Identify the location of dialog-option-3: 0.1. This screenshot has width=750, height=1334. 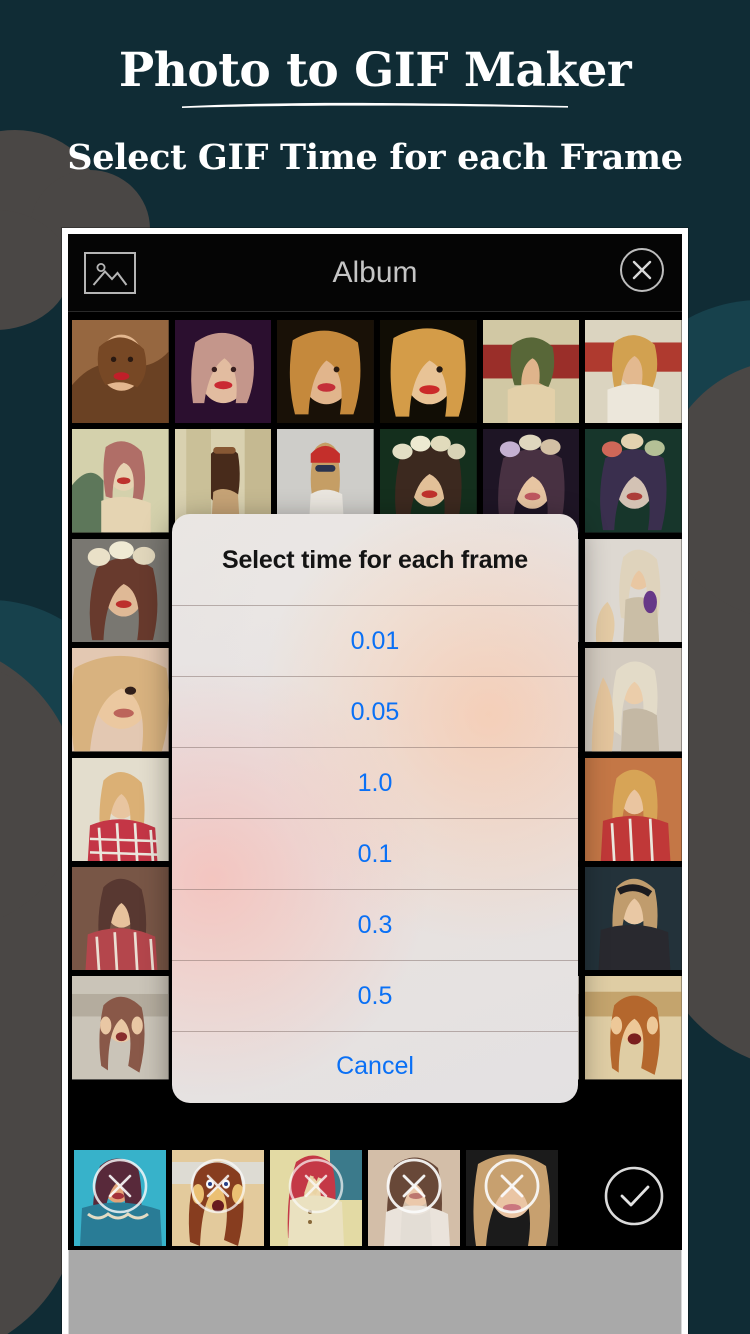
(375, 853).